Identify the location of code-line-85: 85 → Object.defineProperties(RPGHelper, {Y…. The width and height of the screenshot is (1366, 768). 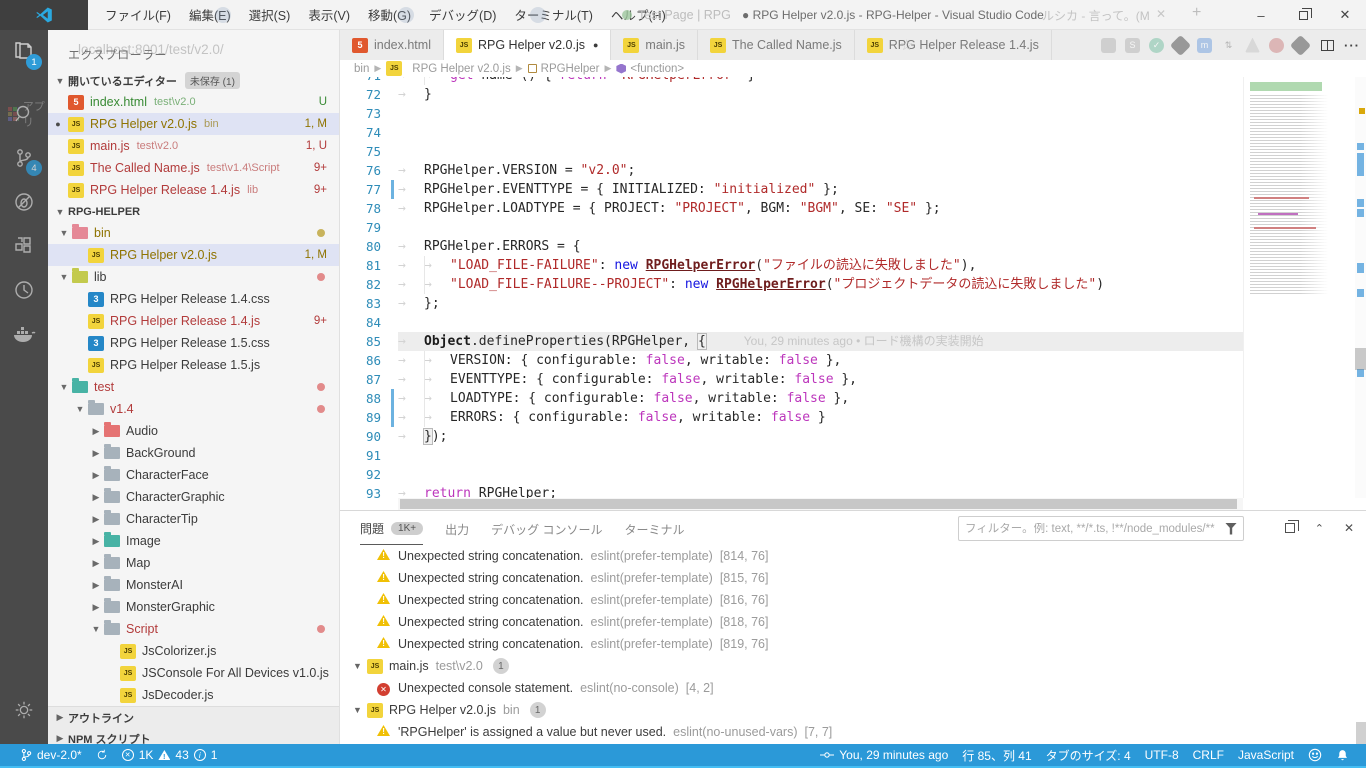
(791, 341).